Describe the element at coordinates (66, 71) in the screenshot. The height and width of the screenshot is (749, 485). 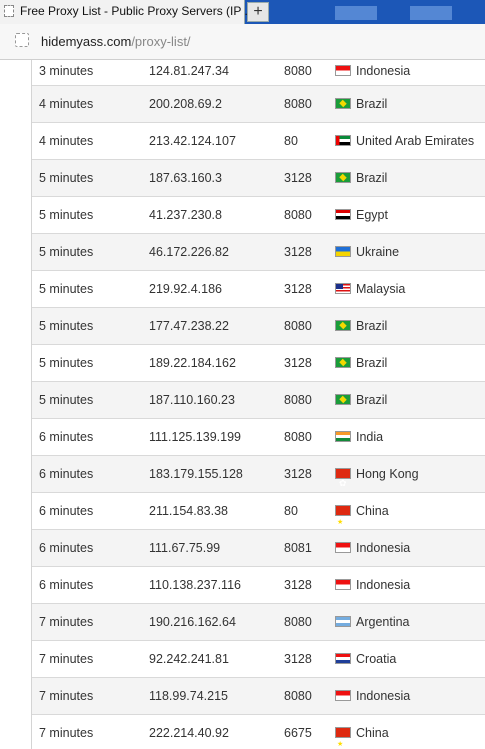
I see `last-update-cell: 3 minutes` at that location.